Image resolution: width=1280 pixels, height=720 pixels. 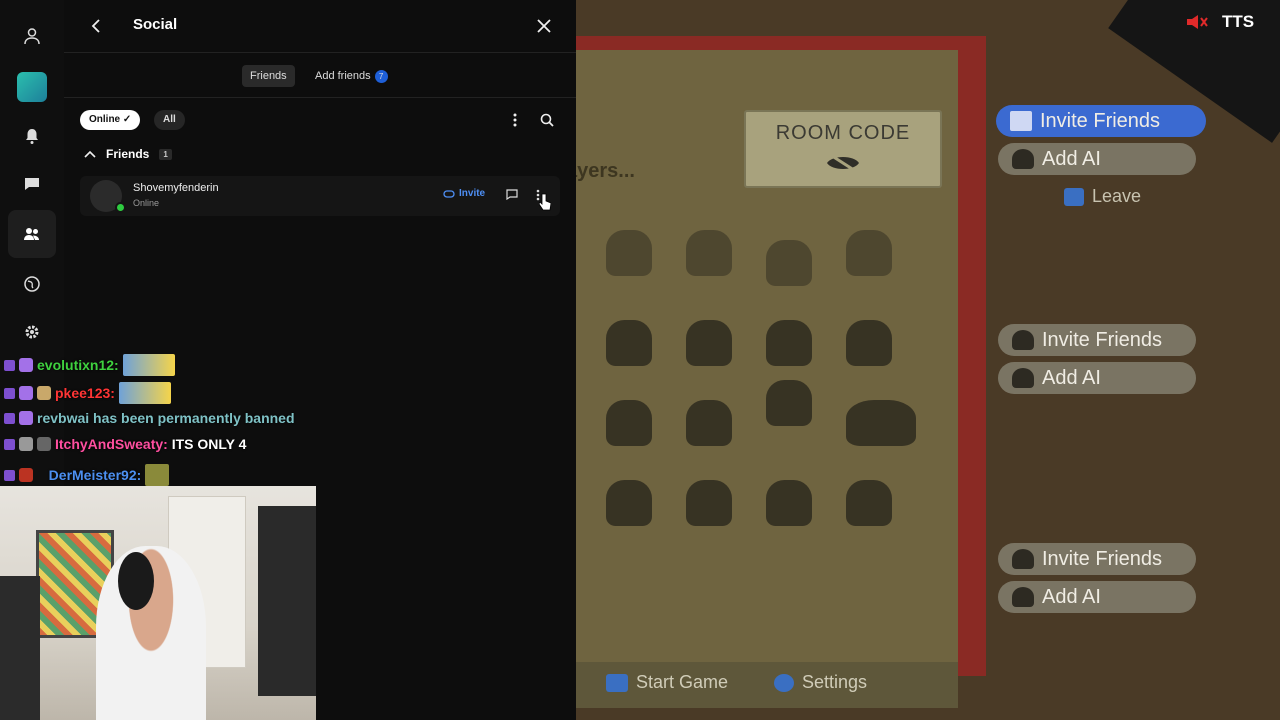 I want to click on filter-online: Online ✓, so click(x=110, y=120).